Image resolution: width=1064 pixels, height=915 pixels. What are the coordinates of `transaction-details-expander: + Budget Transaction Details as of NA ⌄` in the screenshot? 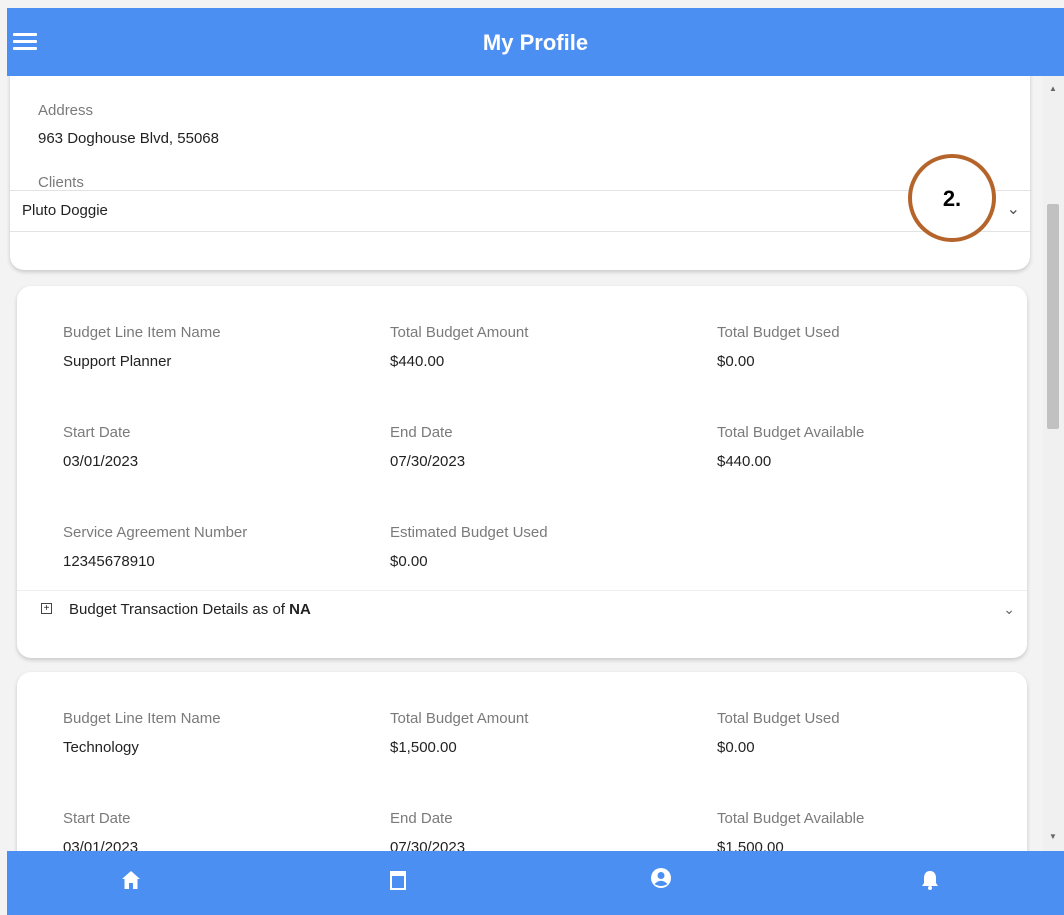 It's located at (522, 610).